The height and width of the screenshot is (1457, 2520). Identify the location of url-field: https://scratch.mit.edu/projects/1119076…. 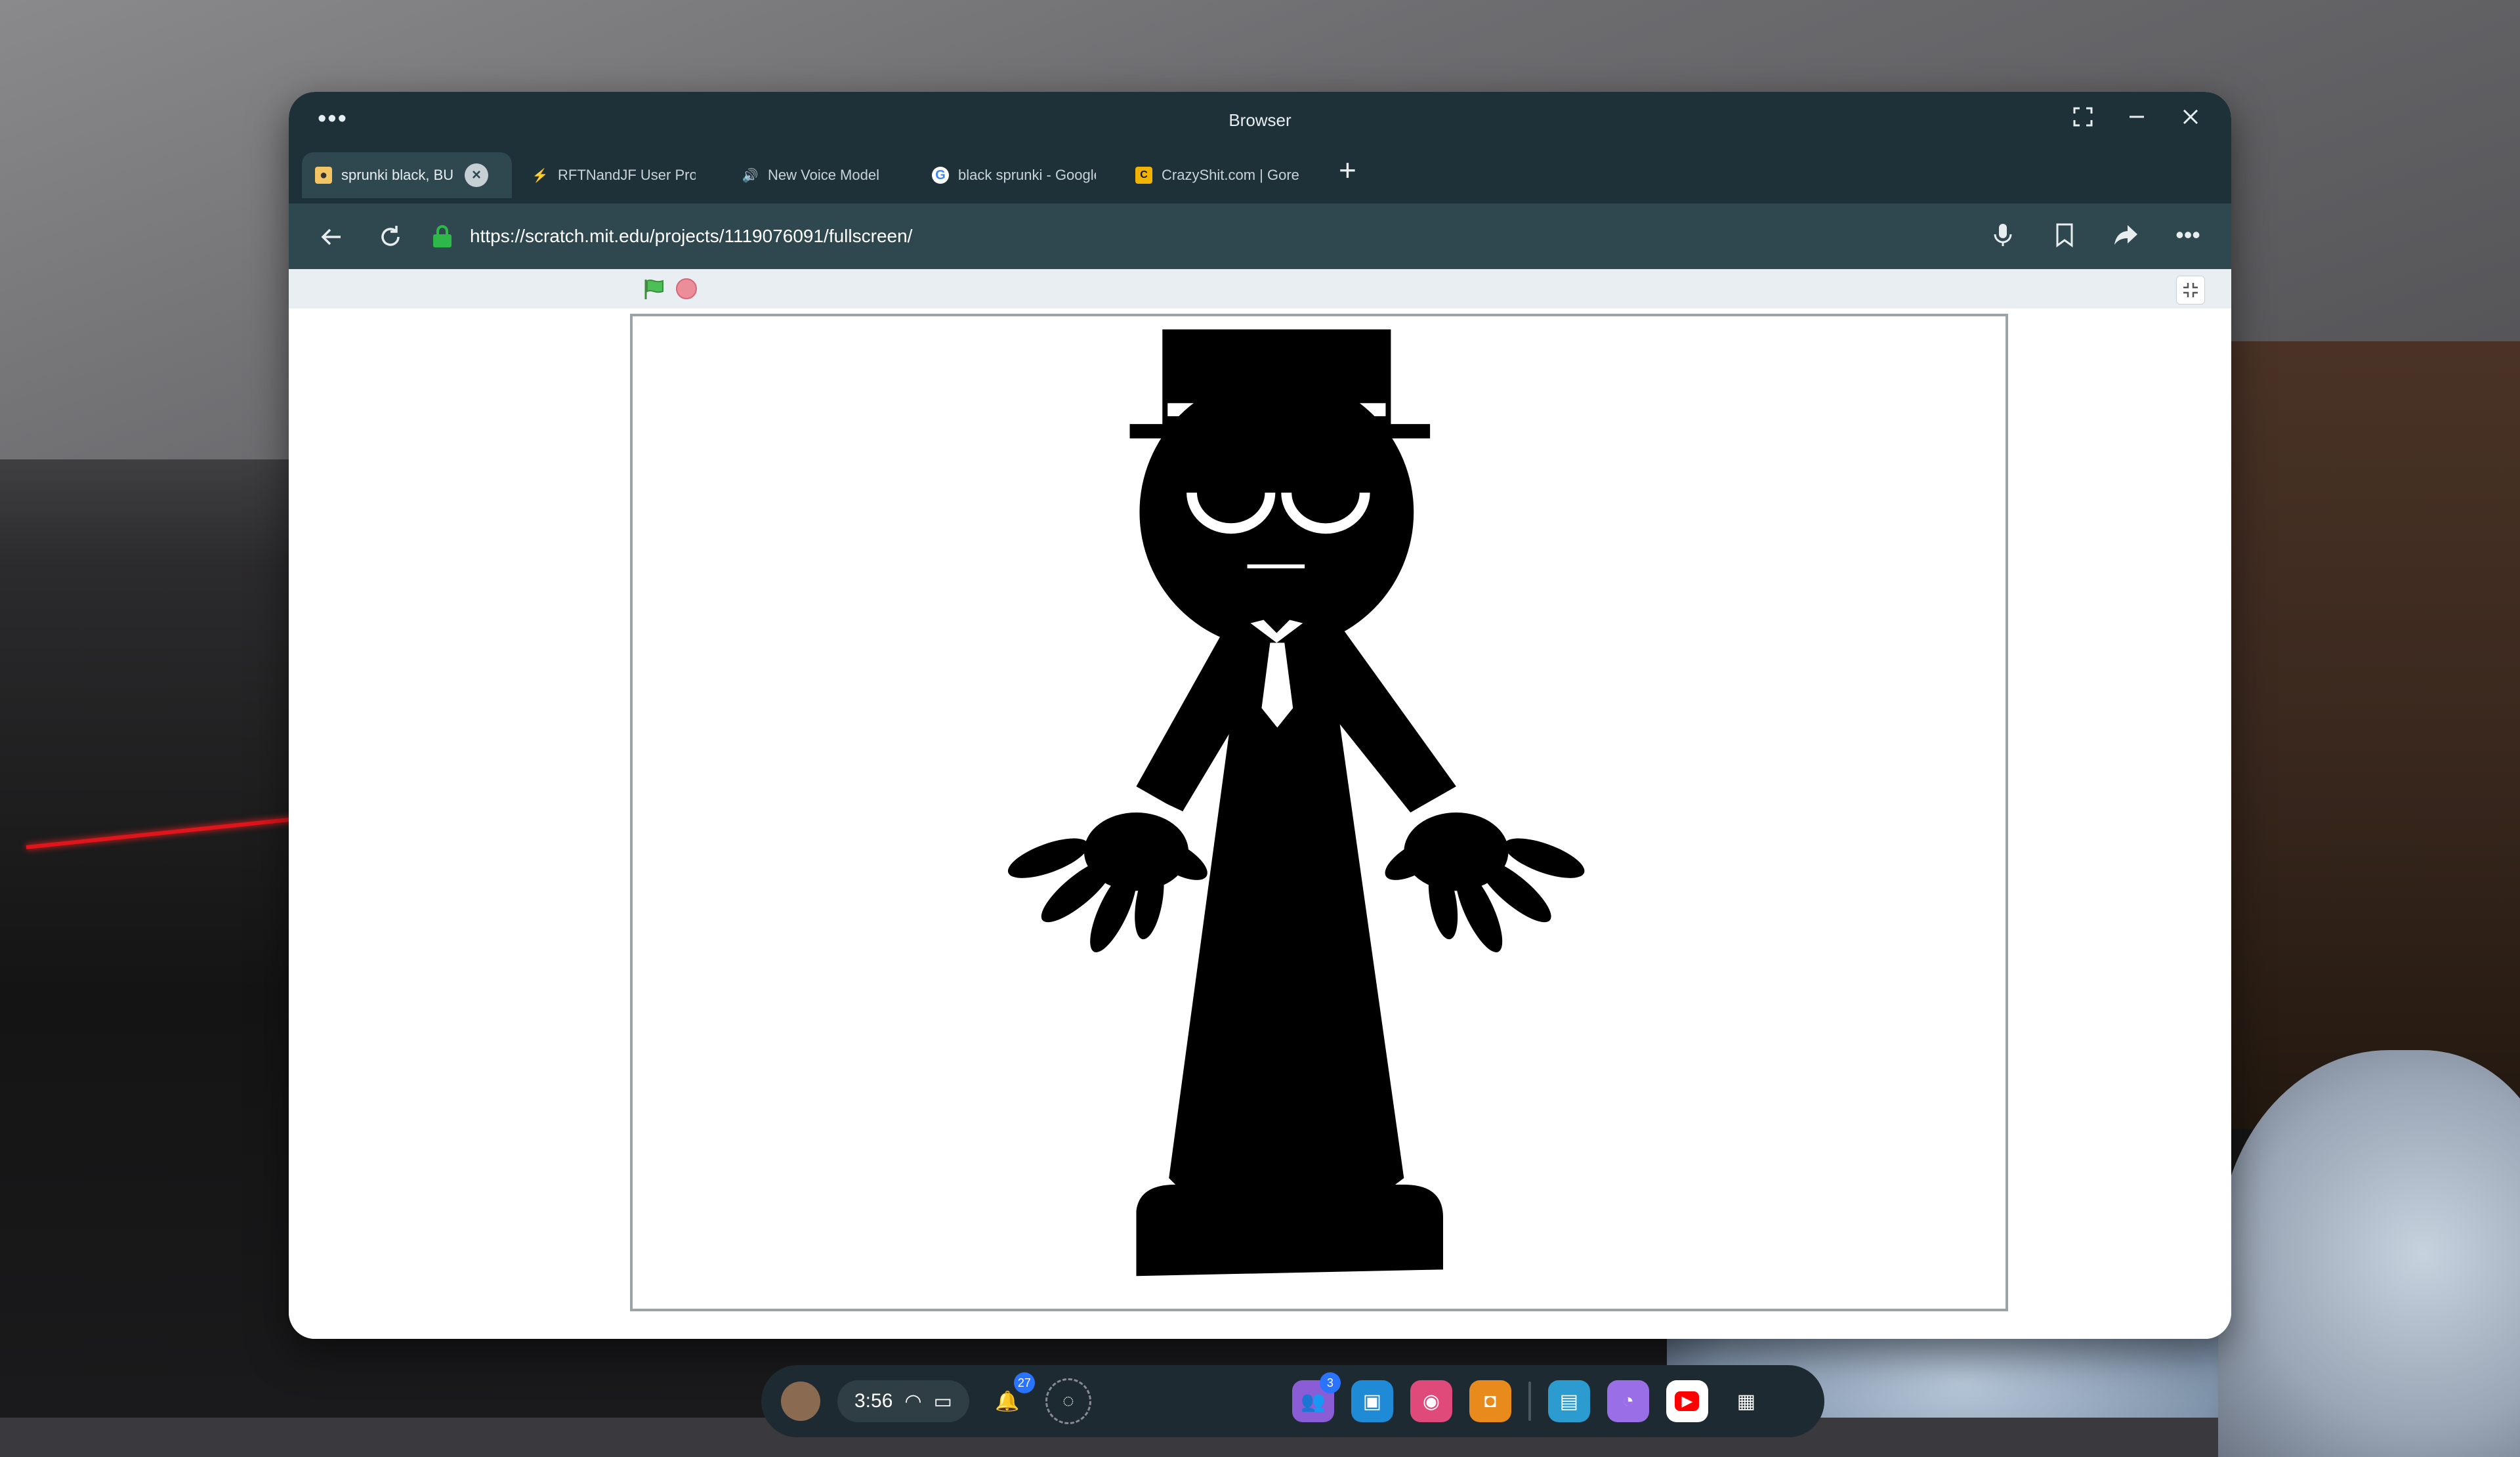
(1155, 236).